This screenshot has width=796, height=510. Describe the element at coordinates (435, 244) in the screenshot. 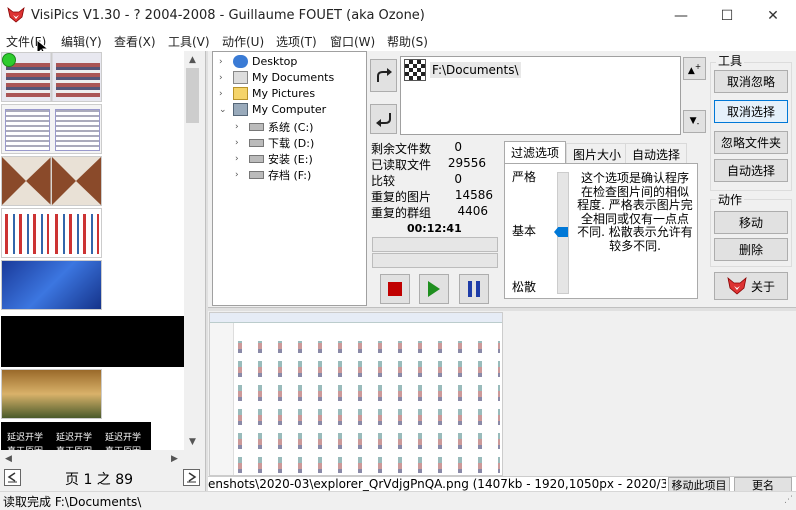

I see `progress-bar` at that location.